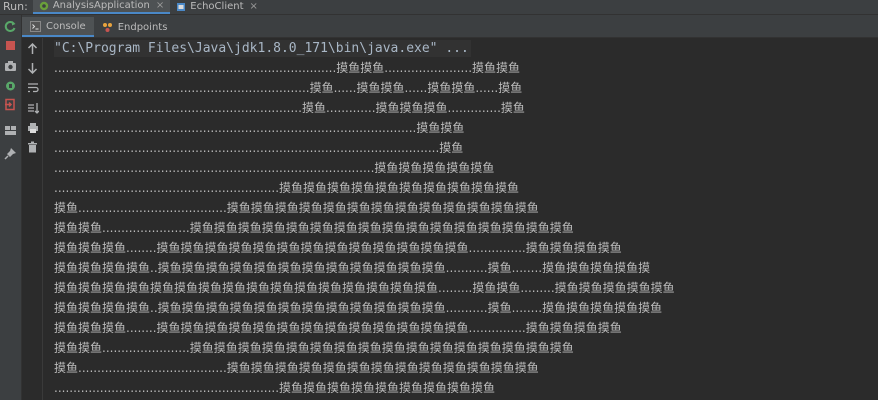 The width and height of the screenshot is (878, 400). What do you see at coordinates (450, 26) in the screenshot?
I see `console-tab-strip: Console Endpoints` at bounding box center [450, 26].